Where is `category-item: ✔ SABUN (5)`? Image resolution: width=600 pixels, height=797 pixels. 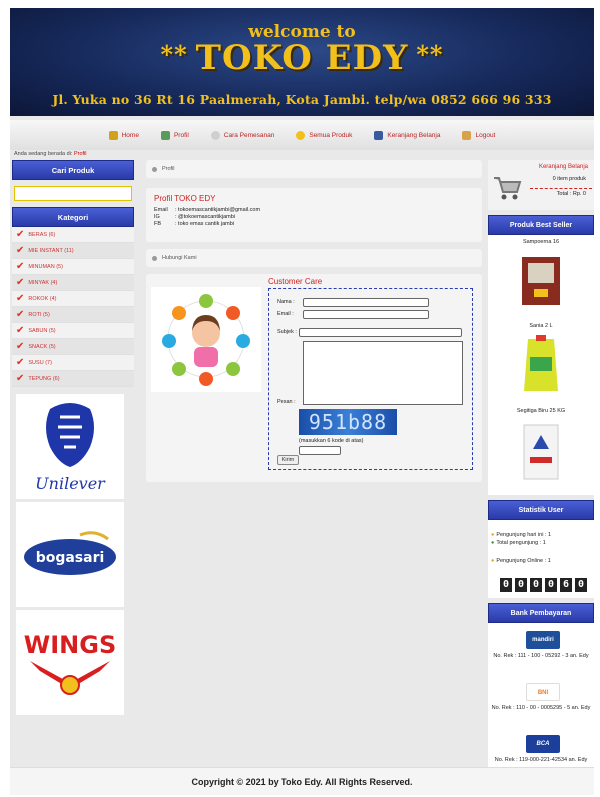 category-item: ✔ SABUN (5) is located at coordinates (73, 331).